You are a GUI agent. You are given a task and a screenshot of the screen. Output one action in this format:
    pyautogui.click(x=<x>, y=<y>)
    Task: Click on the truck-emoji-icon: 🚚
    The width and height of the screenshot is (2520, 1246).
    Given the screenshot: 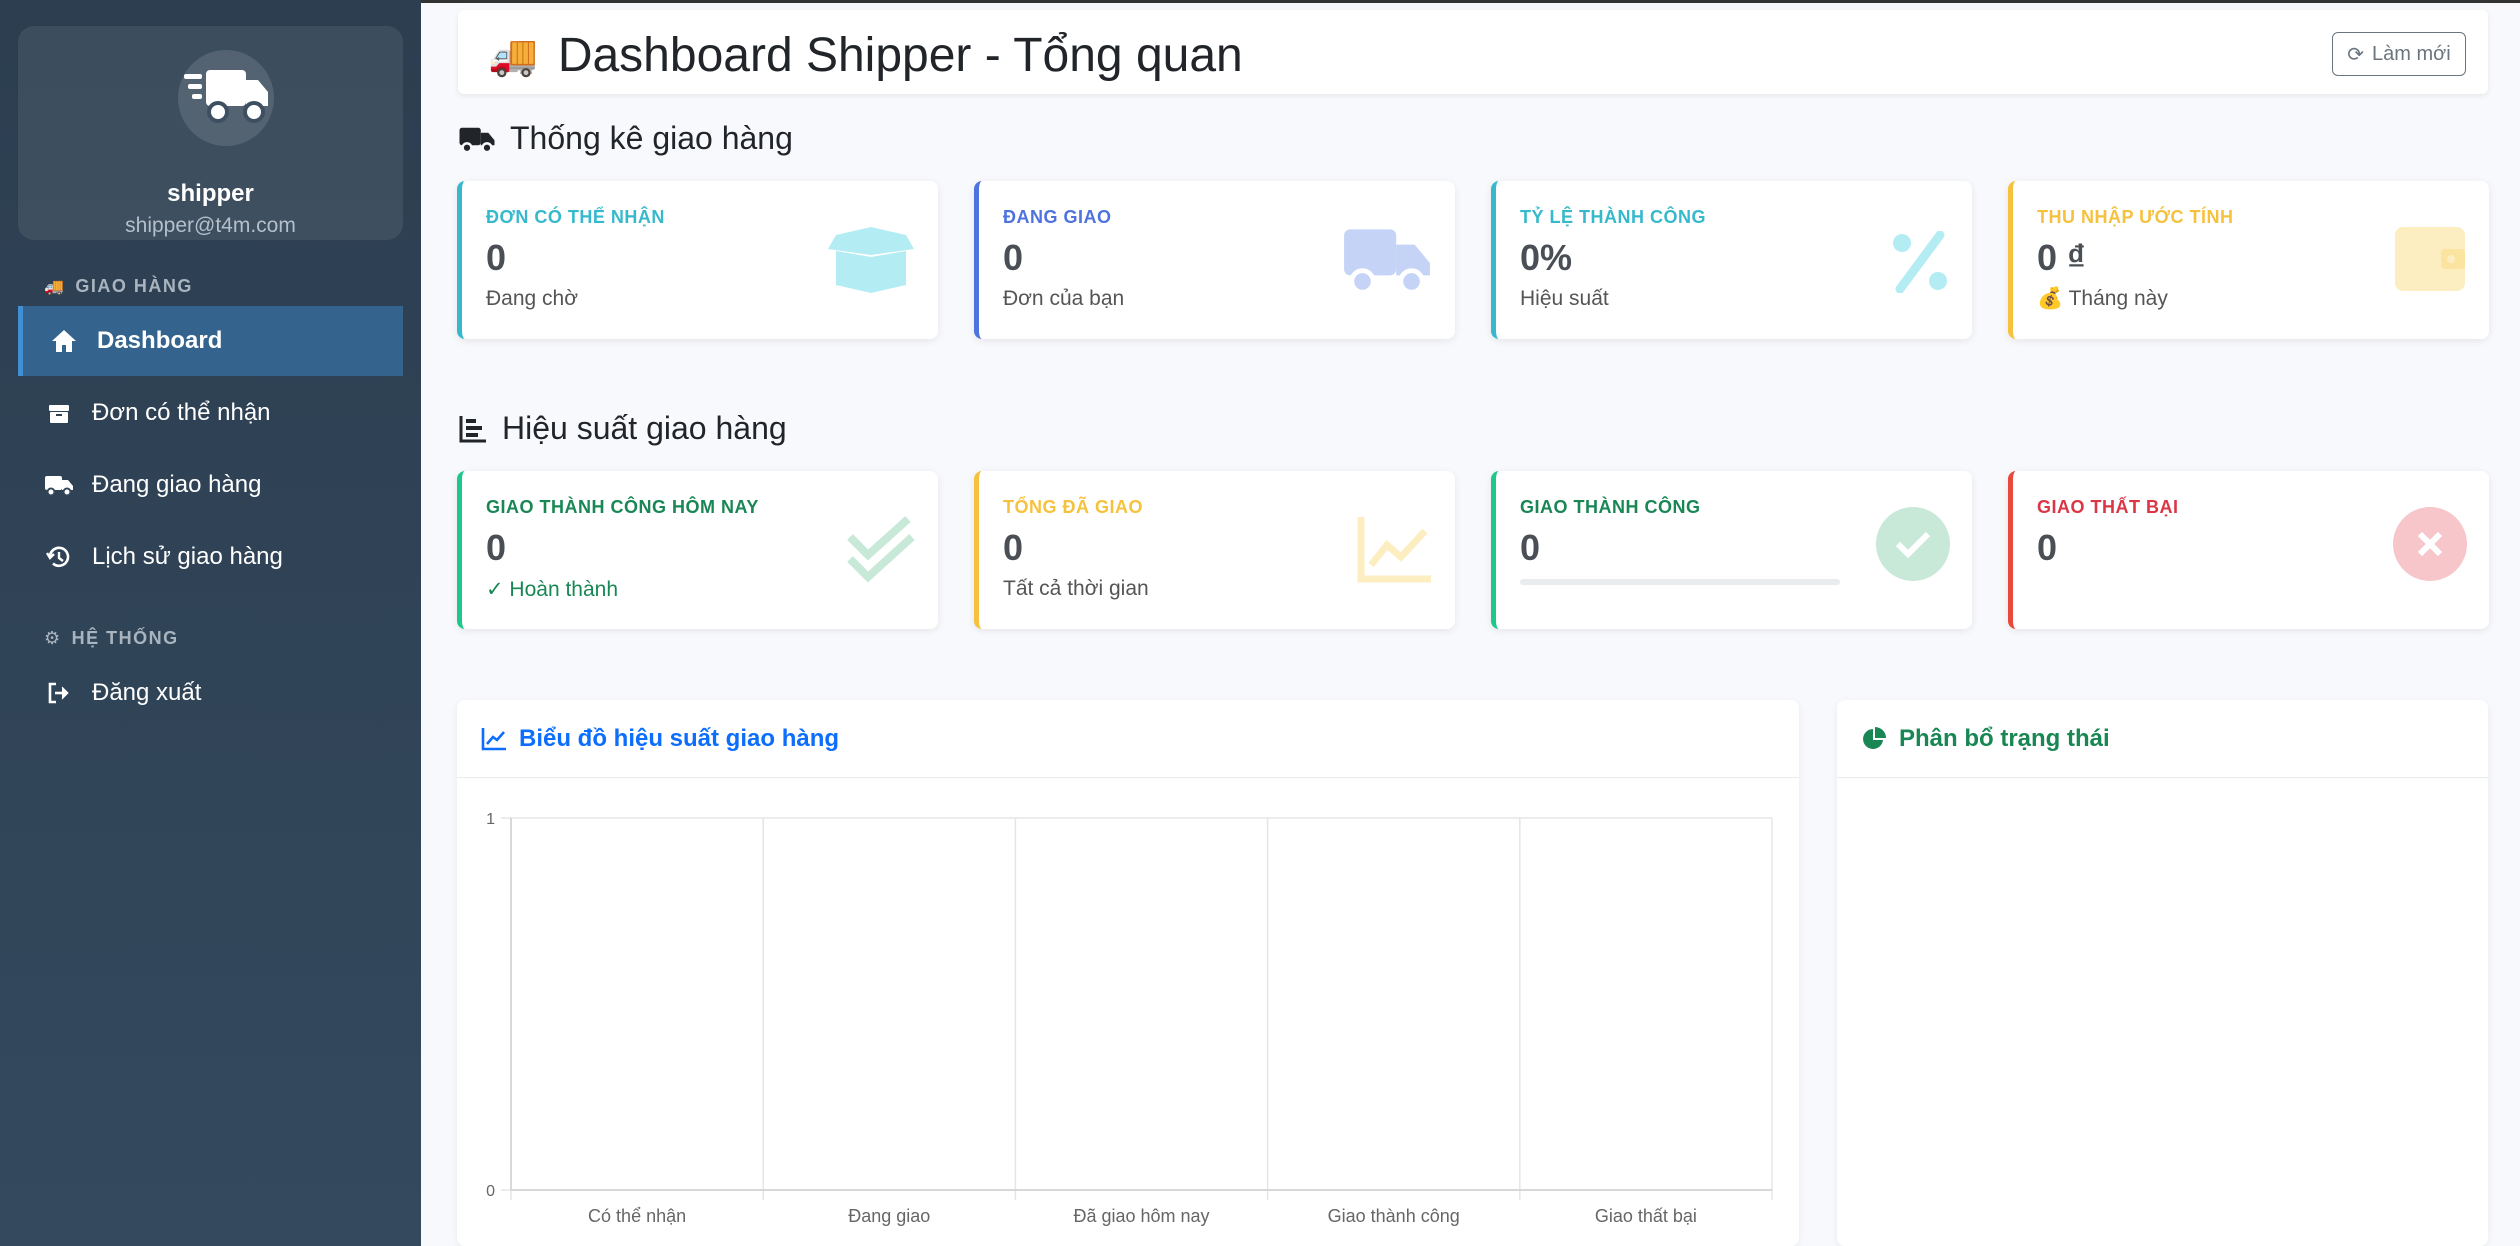 What is the action you would take?
    pyautogui.click(x=55, y=287)
    